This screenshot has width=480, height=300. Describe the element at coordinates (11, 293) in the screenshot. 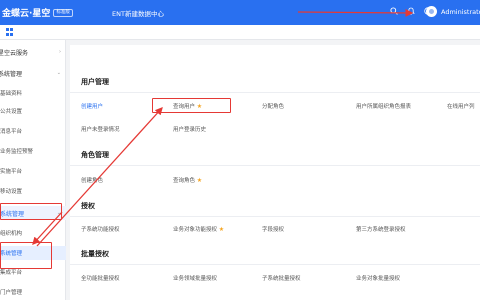

I see `sidebar-item-label: 门户管理` at that location.